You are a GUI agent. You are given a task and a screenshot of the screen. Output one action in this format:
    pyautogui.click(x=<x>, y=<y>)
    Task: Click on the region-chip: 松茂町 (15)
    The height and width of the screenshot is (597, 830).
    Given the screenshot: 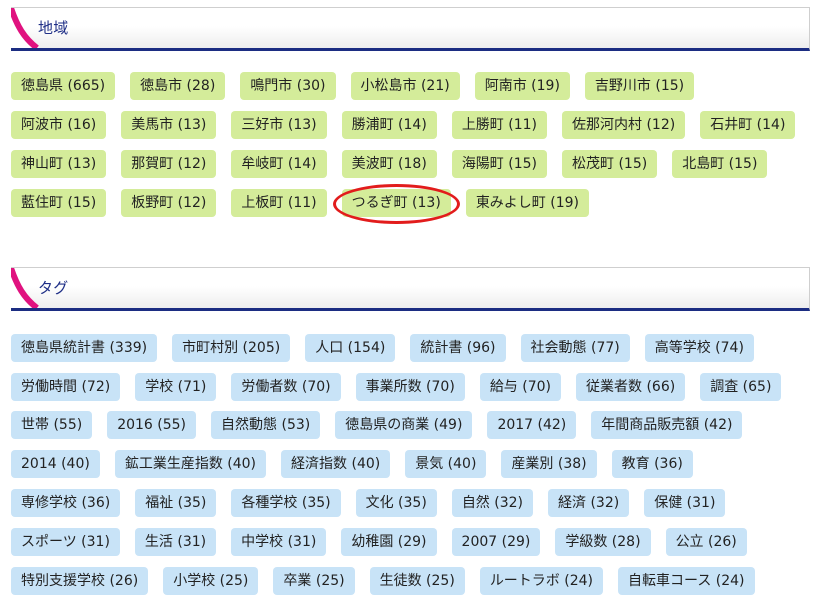 What is the action you would take?
    pyautogui.click(x=610, y=164)
    